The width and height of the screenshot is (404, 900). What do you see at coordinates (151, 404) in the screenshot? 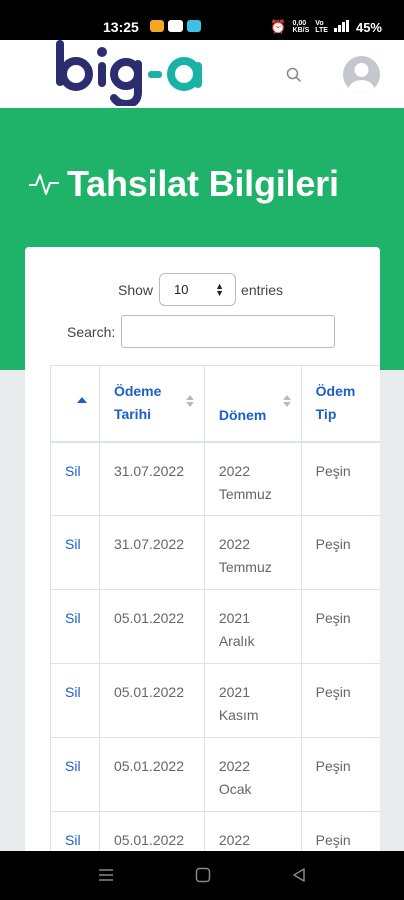
I see `column-header-date: Ödeme Tarihi` at bounding box center [151, 404].